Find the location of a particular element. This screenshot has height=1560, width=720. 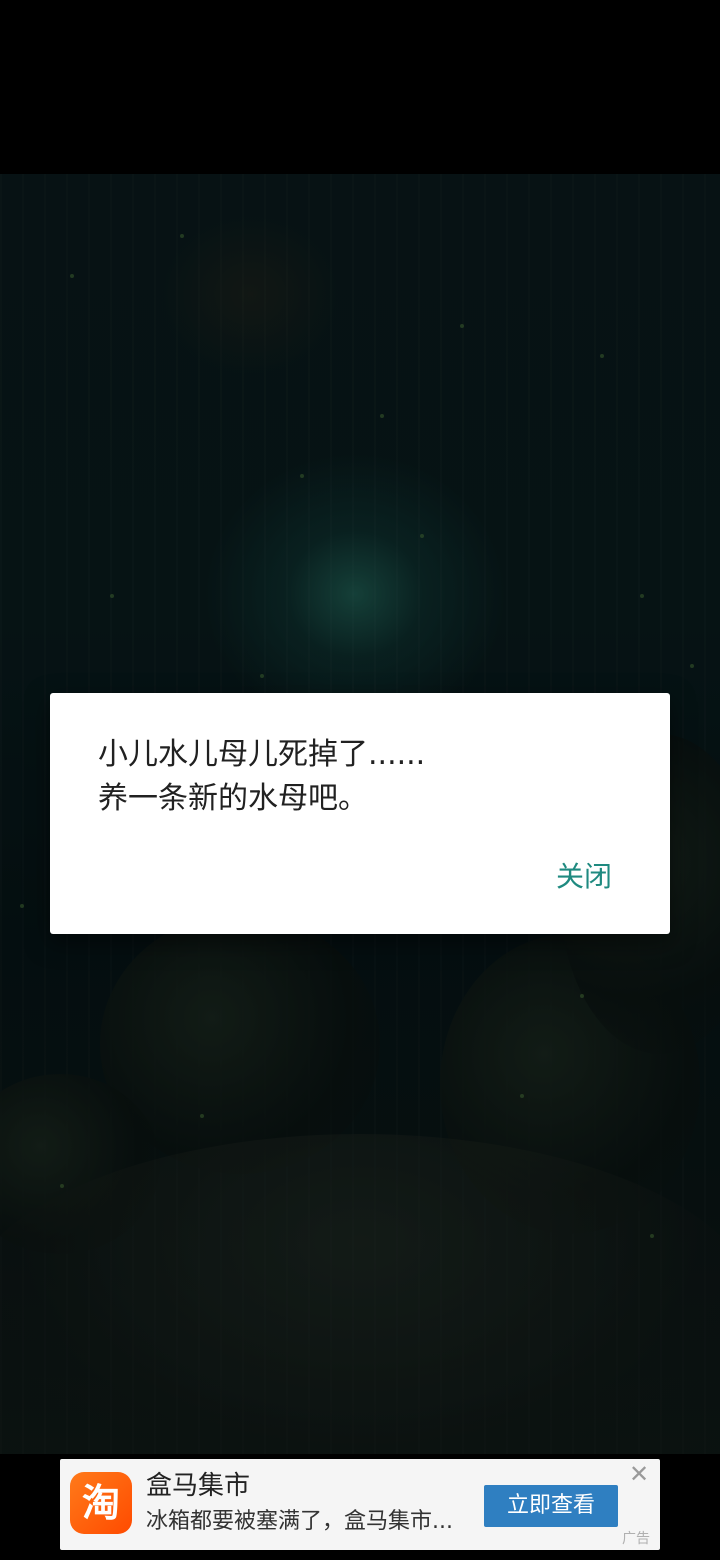

ad-label: 广告 is located at coordinates (636, 1539).